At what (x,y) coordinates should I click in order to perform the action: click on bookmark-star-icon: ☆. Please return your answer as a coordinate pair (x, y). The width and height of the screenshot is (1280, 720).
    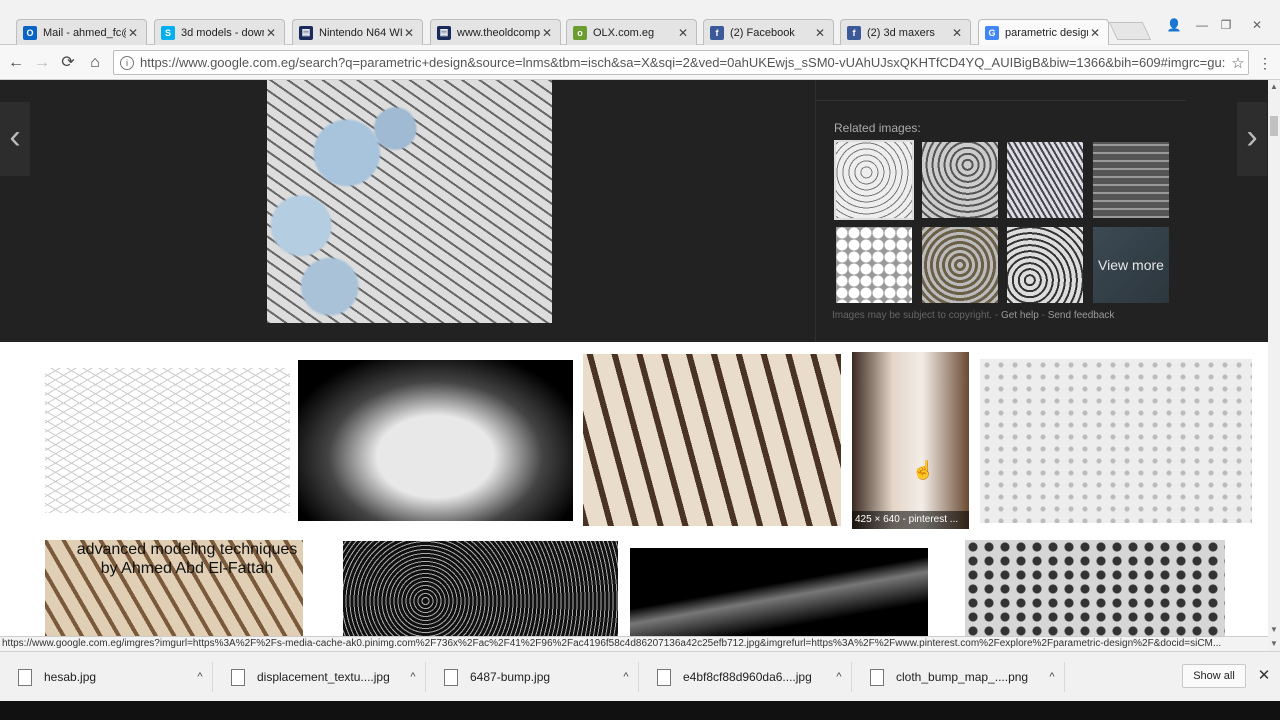
    Looking at the image, I should click on (1238, 63).